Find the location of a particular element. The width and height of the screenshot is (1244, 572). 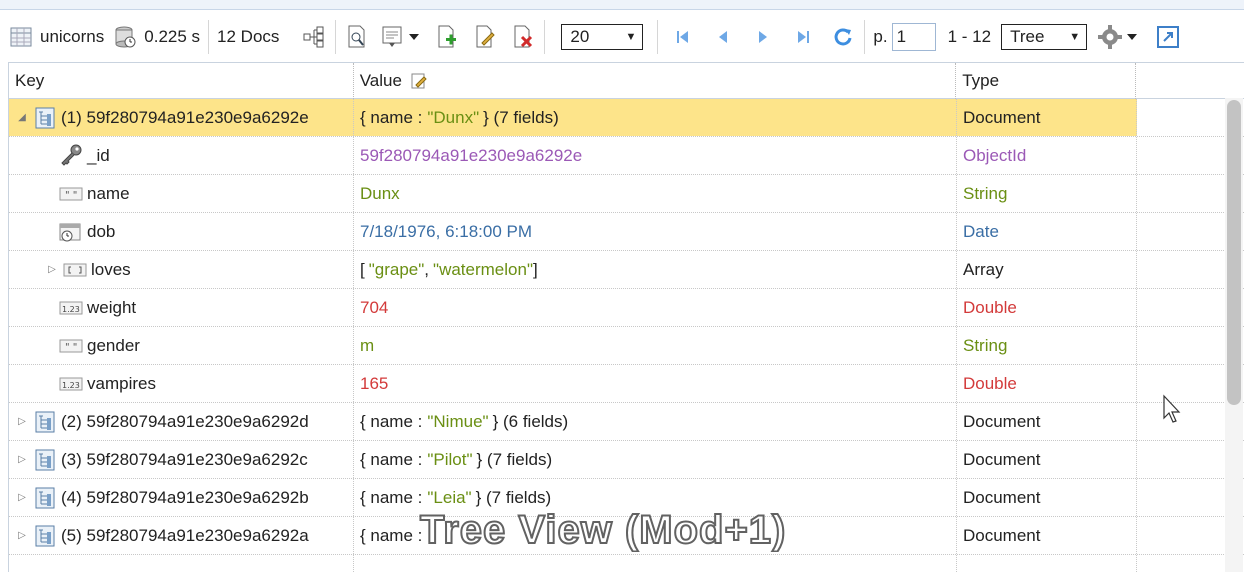

value-text: [ is located at coordinates (362, 269).